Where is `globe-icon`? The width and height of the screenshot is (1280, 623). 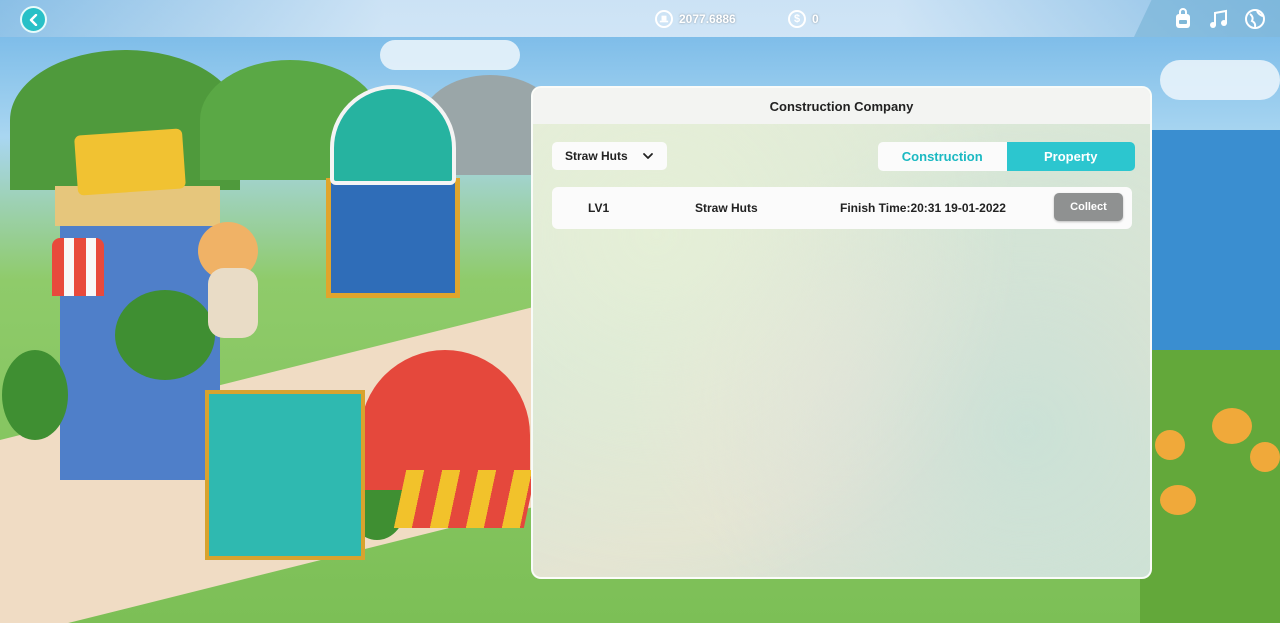
globe-icon is located at coordinates (1255, 19).